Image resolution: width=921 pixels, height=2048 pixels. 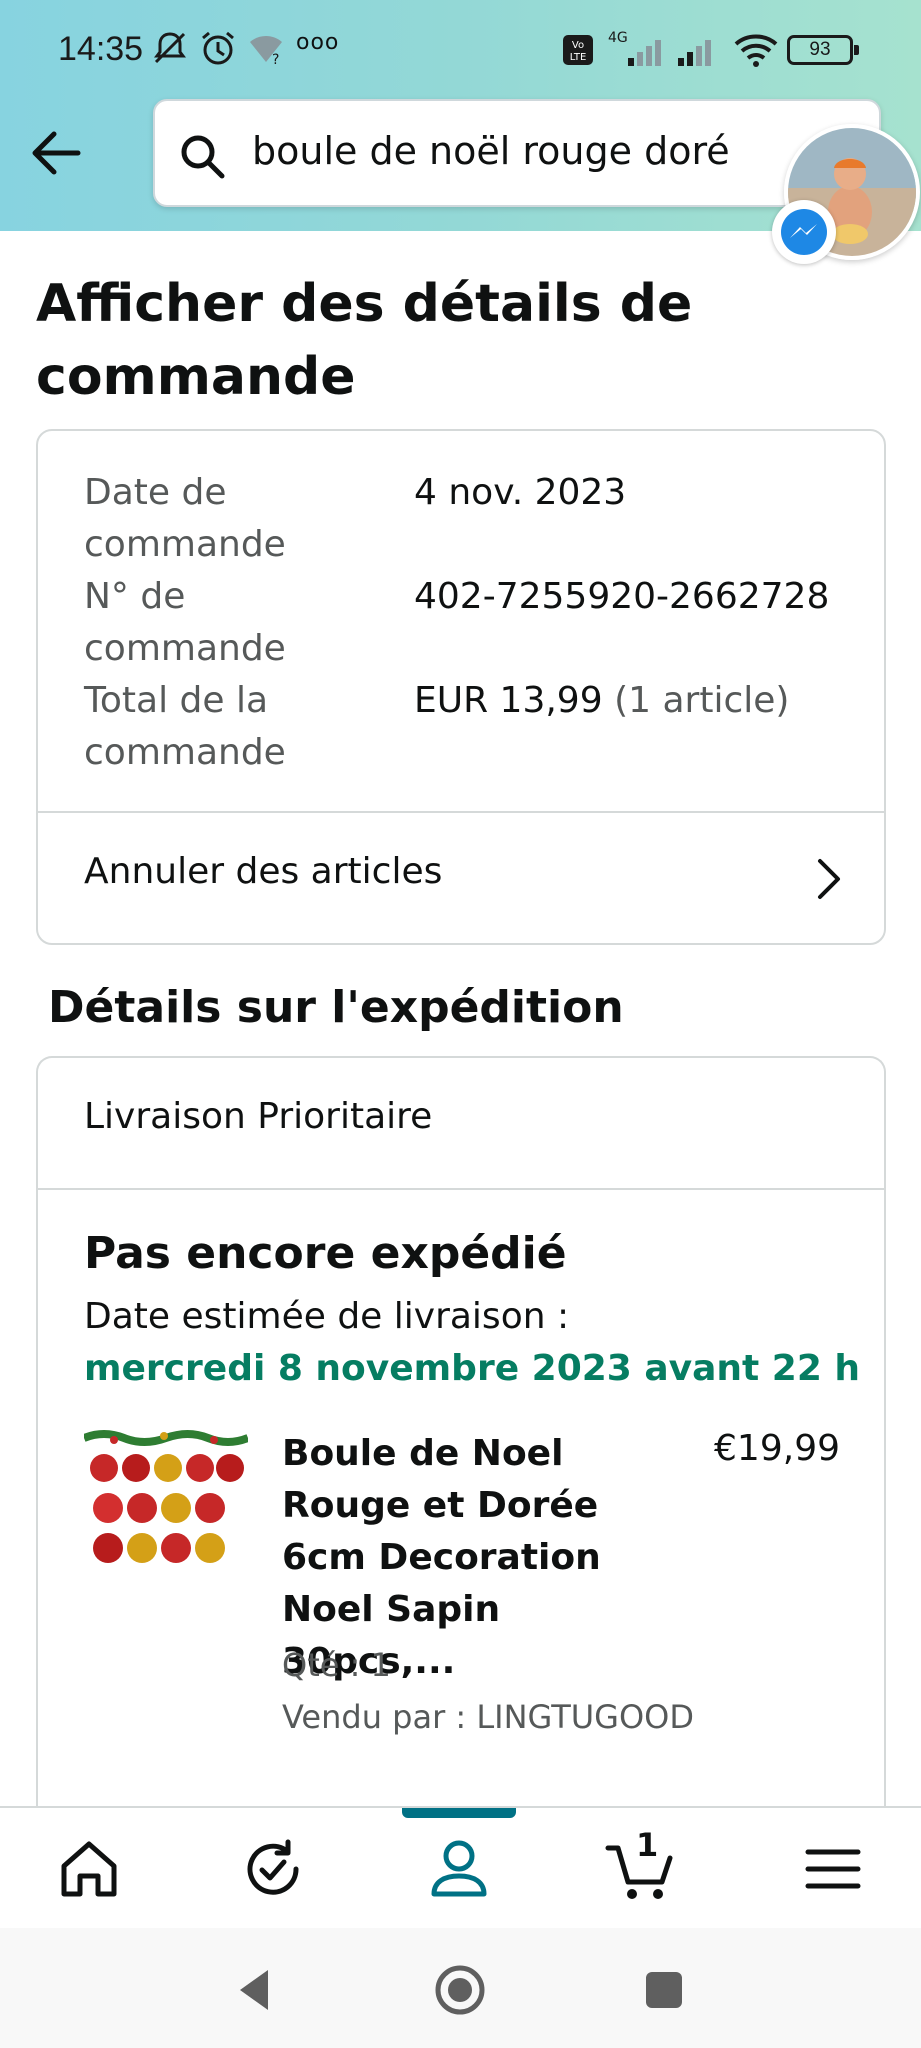 What do you see at coordinates (520, 492) in the screenshot?
I see `order-date-value: 4 nov. 2023` at bounding box center [520, 492].